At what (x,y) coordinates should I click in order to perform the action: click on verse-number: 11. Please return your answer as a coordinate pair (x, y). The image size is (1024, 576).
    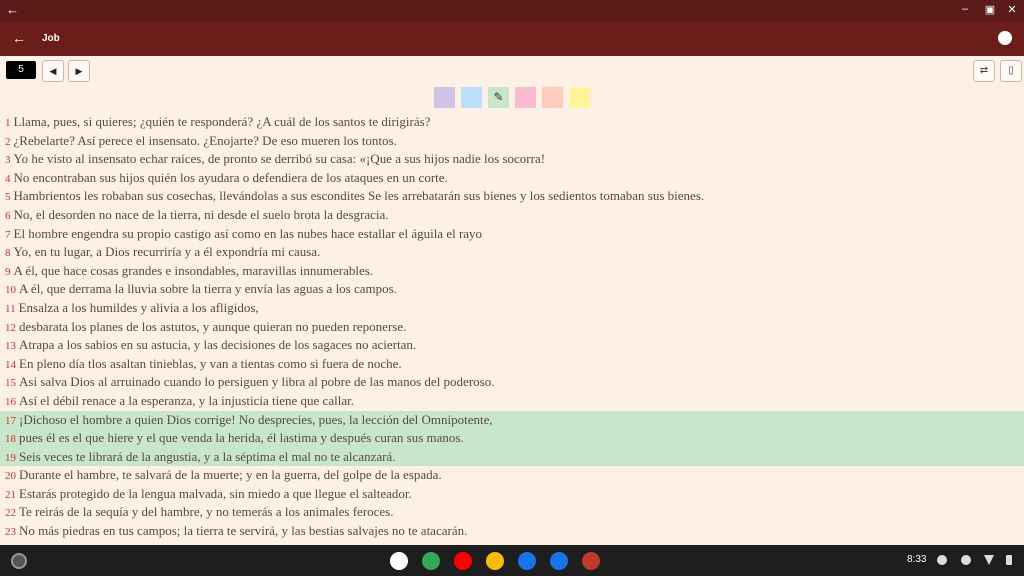
    Looking at the image, I should click on (10, 308).